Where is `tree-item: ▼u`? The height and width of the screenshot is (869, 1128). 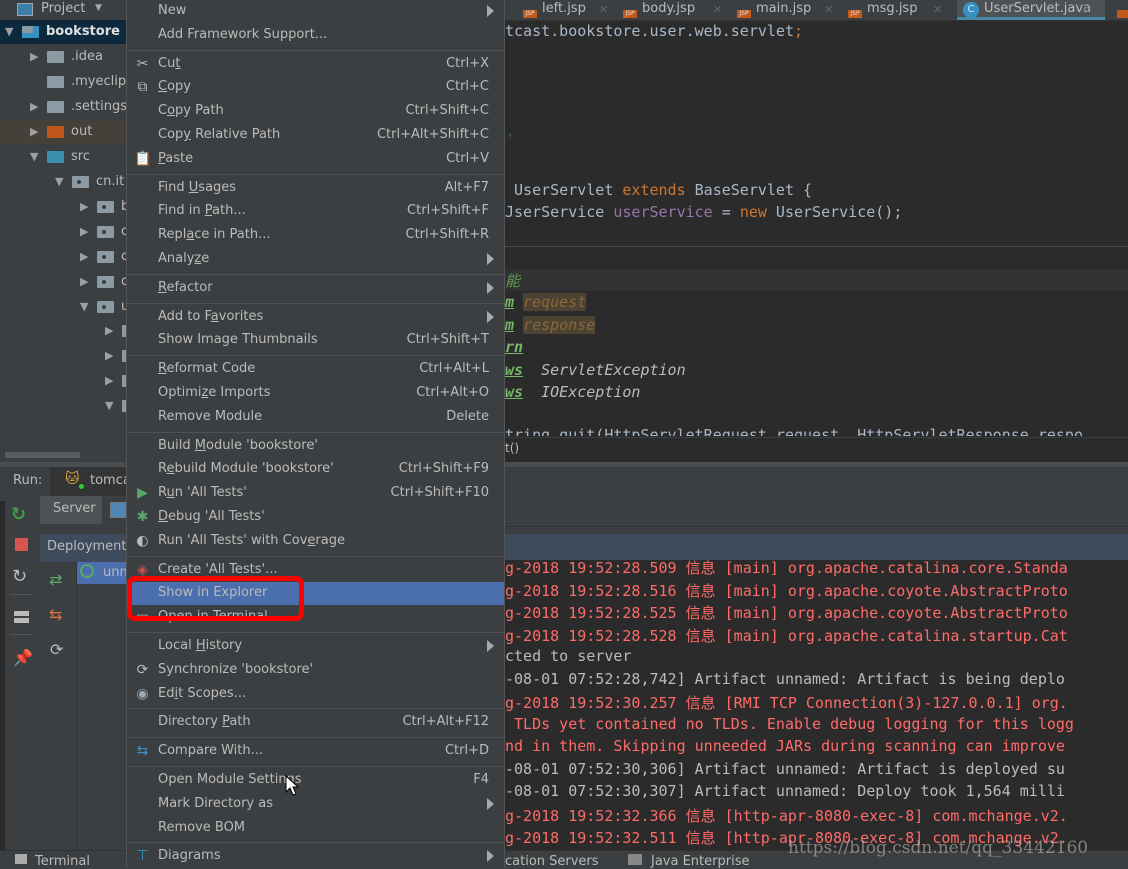 tree-item: ▼u is located at coordinates (65, 307).